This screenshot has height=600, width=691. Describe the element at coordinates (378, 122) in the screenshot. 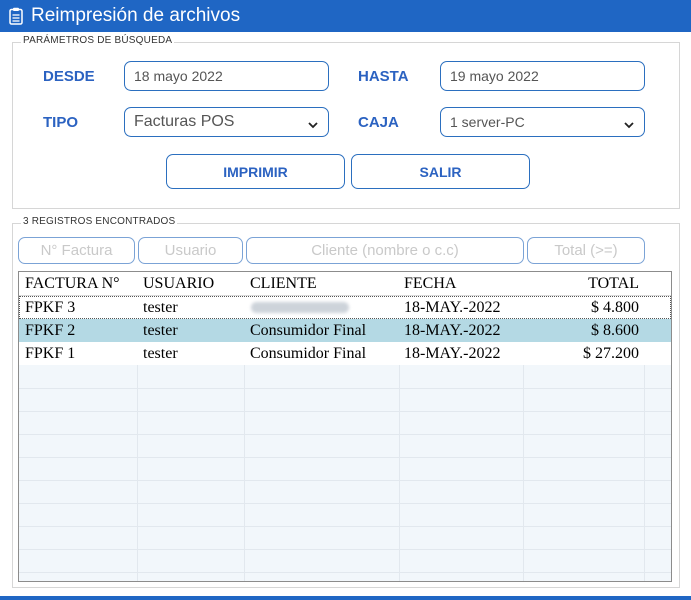

I see `caja-label: CAJA` at that location.